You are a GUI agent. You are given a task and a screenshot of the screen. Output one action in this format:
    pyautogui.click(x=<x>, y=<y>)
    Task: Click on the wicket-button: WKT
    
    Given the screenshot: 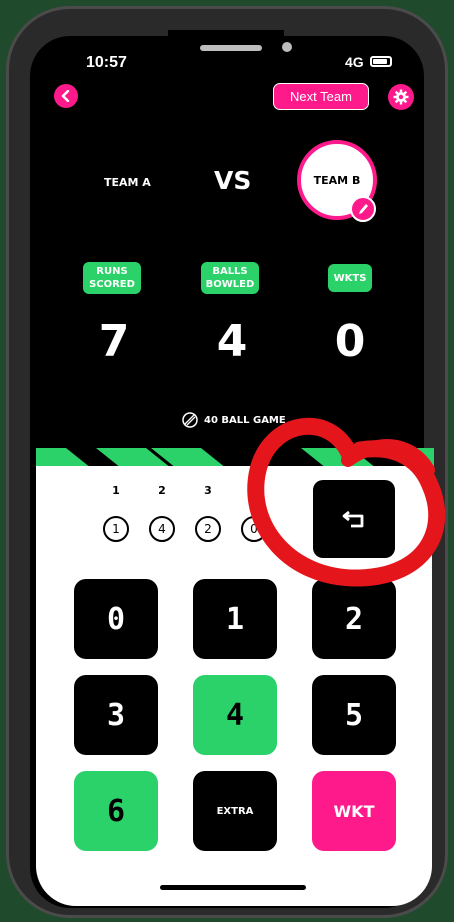 What is the action you would take?
    pyautogui.click(x=354, y=811)
    